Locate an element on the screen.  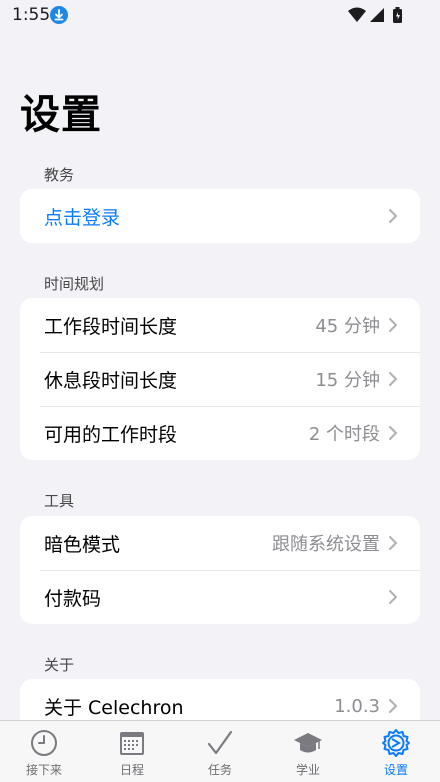
payment-code-row: 付款码 is located at coordinates (220, 597).